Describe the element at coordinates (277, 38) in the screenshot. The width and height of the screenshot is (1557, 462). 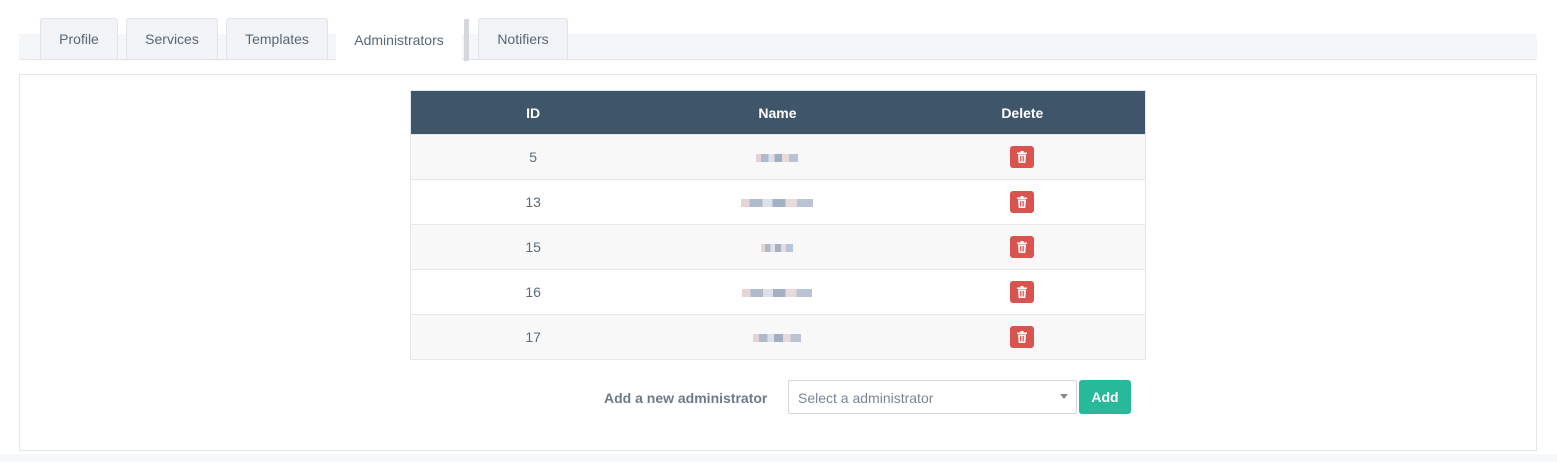
I see `tab-templates: Templates` at that location.